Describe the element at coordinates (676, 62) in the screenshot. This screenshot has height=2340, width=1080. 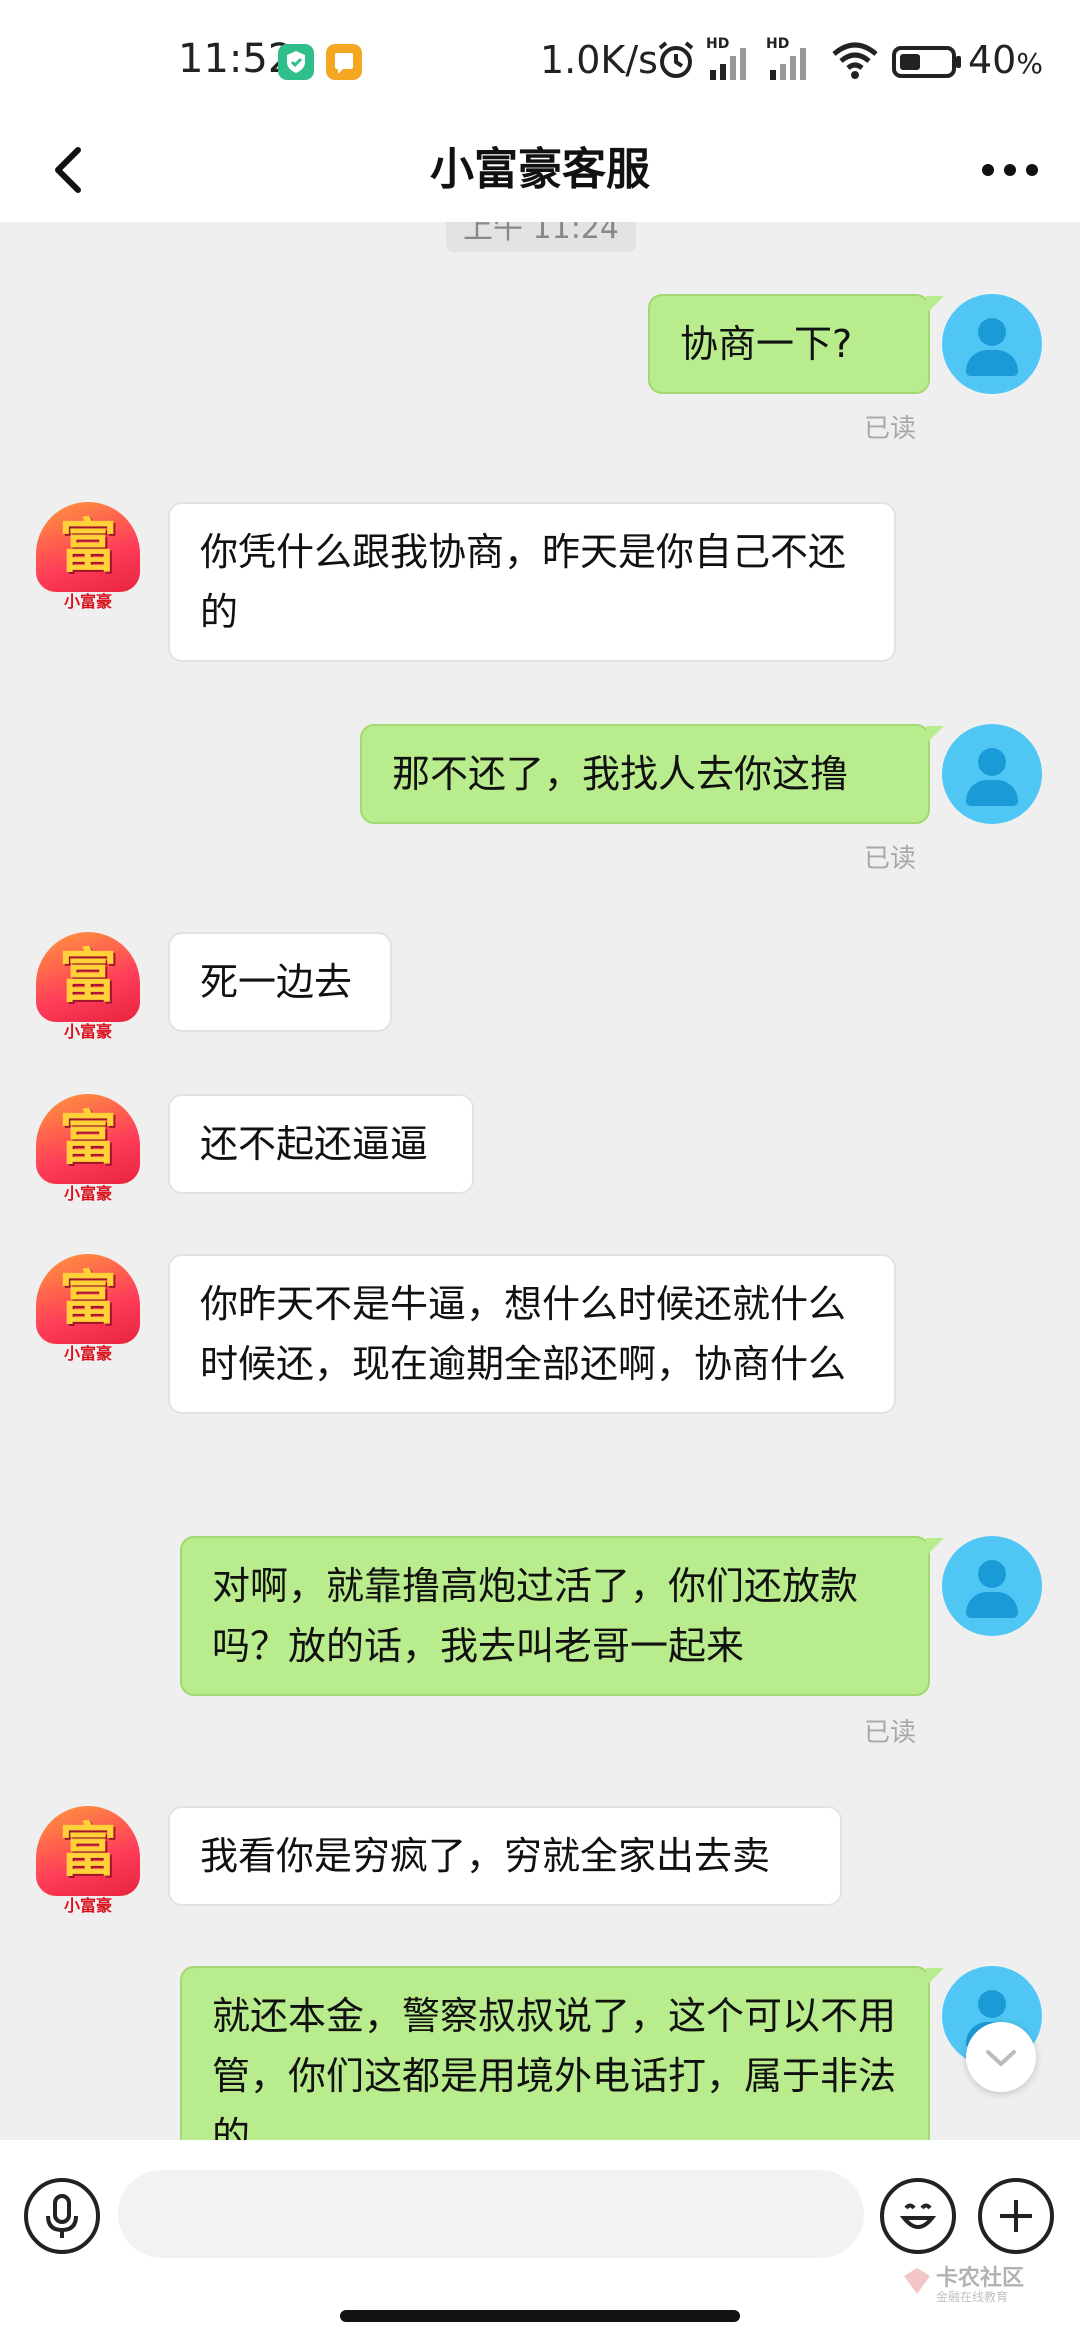
I see `alarm-icon` at that location.